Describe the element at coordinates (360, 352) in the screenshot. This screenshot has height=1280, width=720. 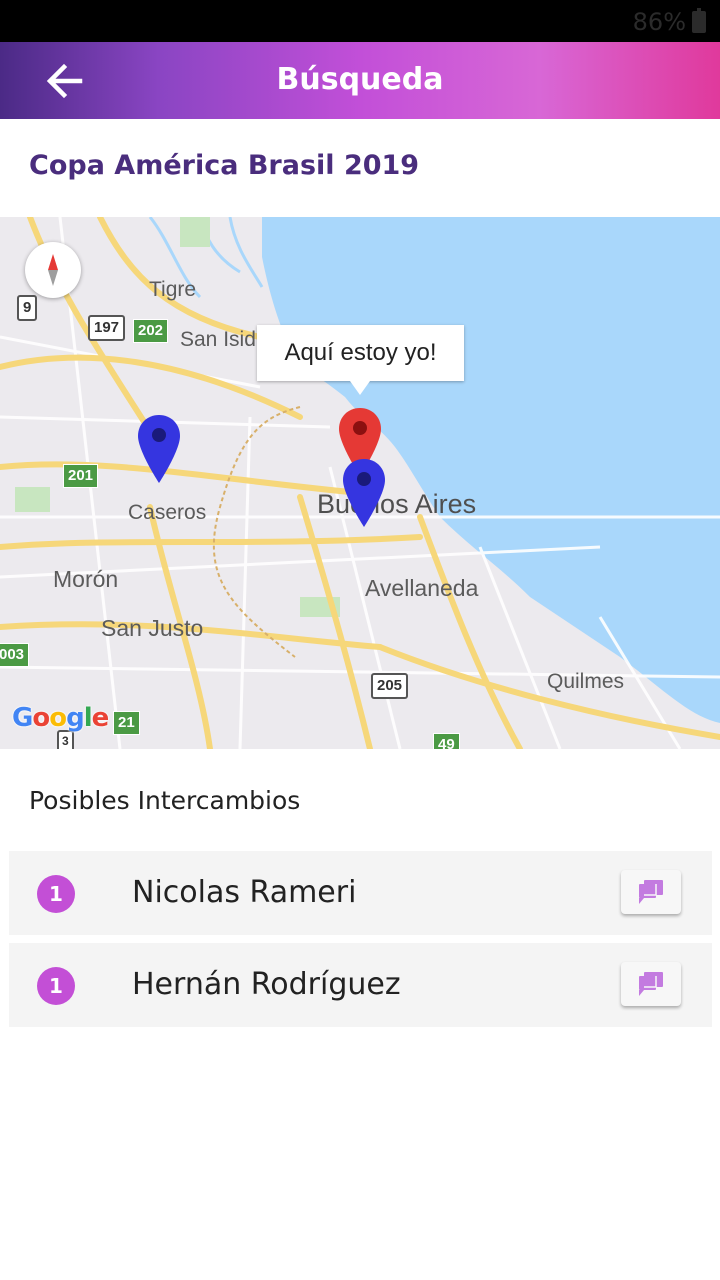
I see `info-window-text: Aquí estoy yo!` at that location.